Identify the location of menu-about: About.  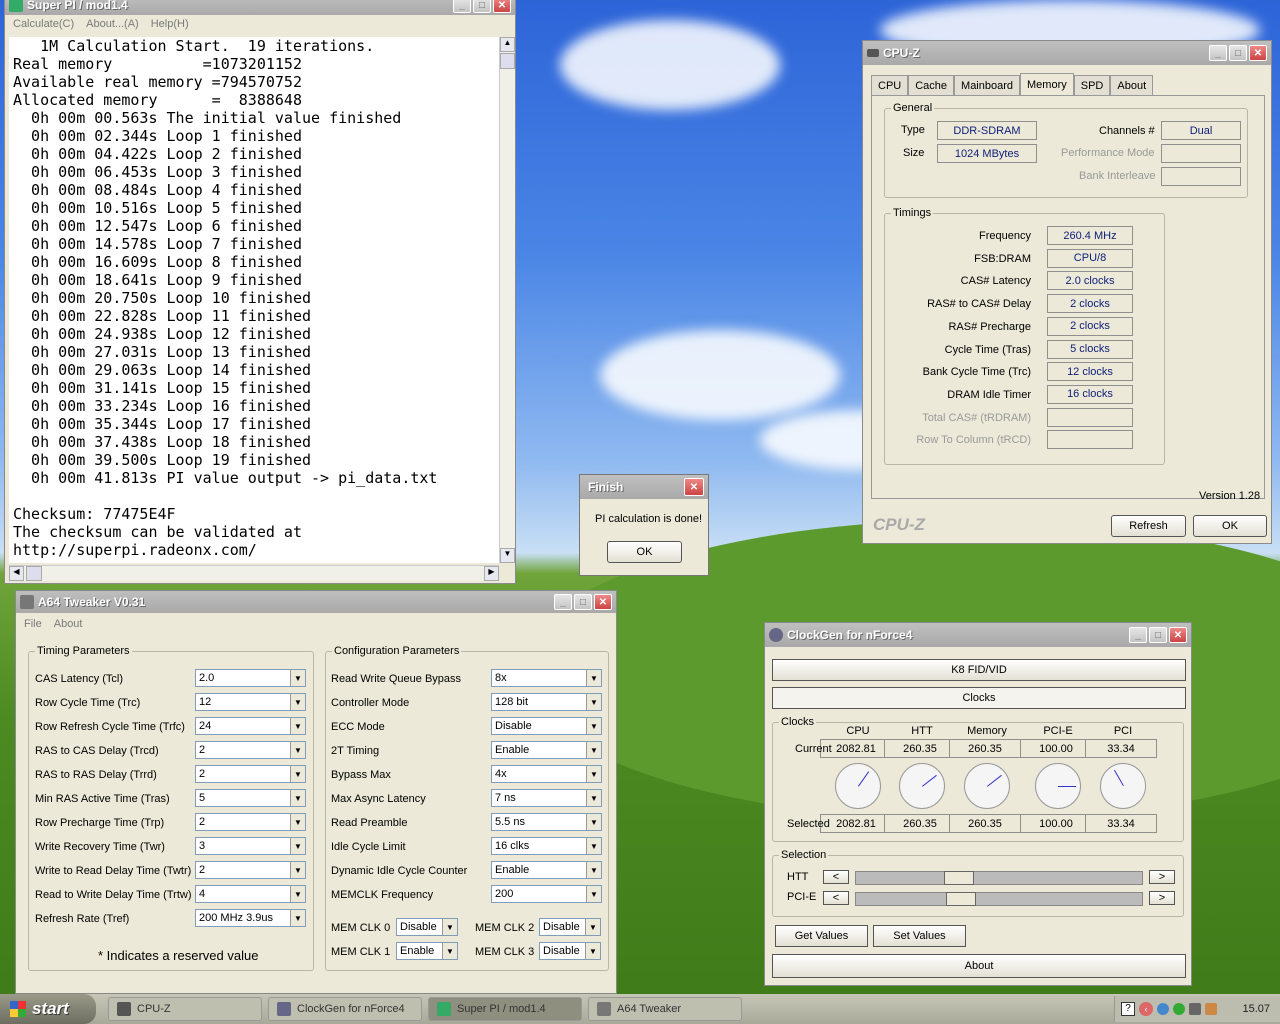
(68, 624).